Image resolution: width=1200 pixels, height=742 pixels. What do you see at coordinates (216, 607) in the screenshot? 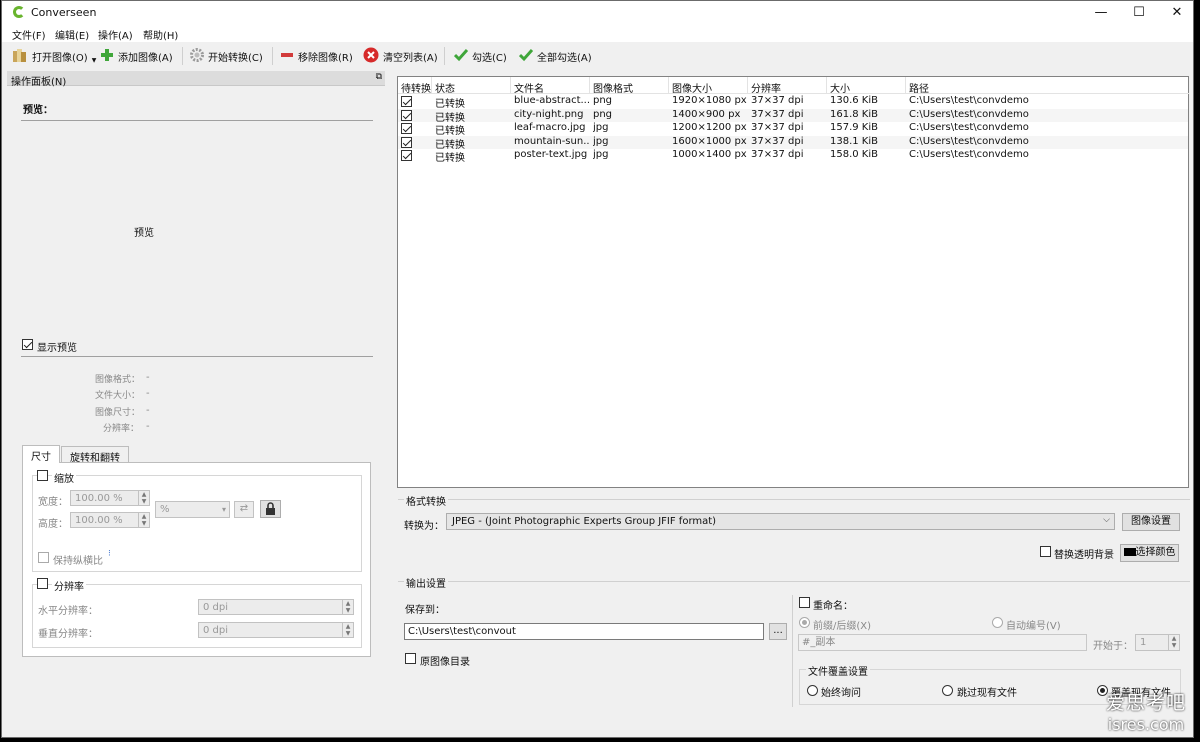
I see `h-resolution-value: 0 dpi` at bounding box center [216, 607].